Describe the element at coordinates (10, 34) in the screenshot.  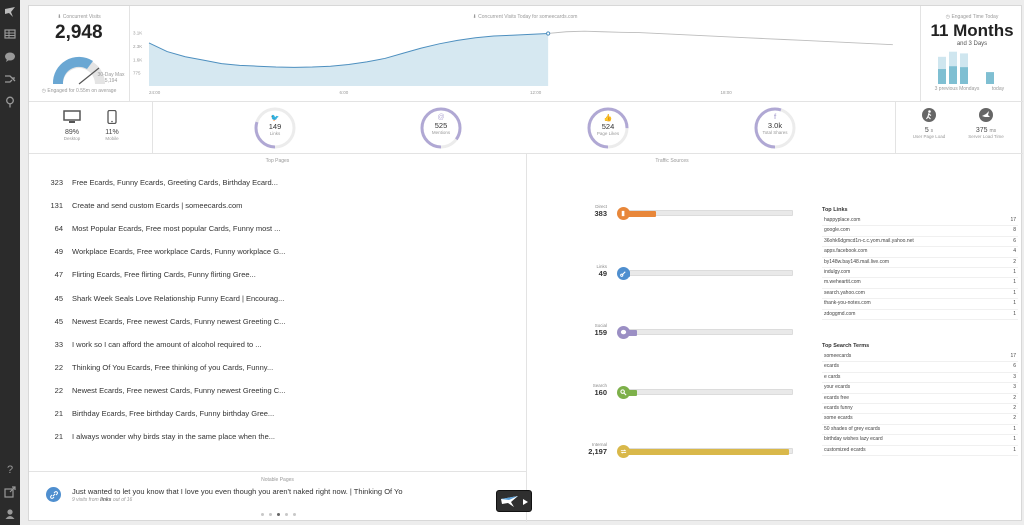
I see `grid-icon` at that location.